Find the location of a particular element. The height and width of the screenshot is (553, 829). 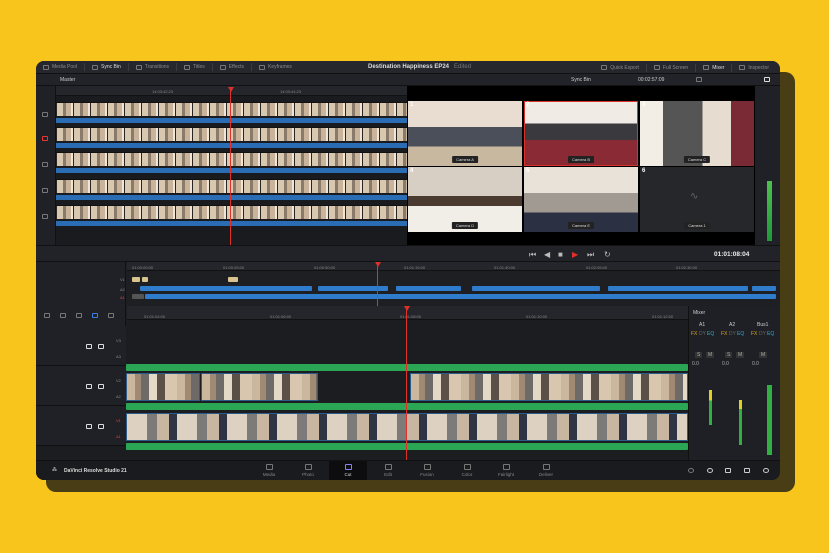

track-header-v2: V2 A2 is located at coordinates (81, 386).